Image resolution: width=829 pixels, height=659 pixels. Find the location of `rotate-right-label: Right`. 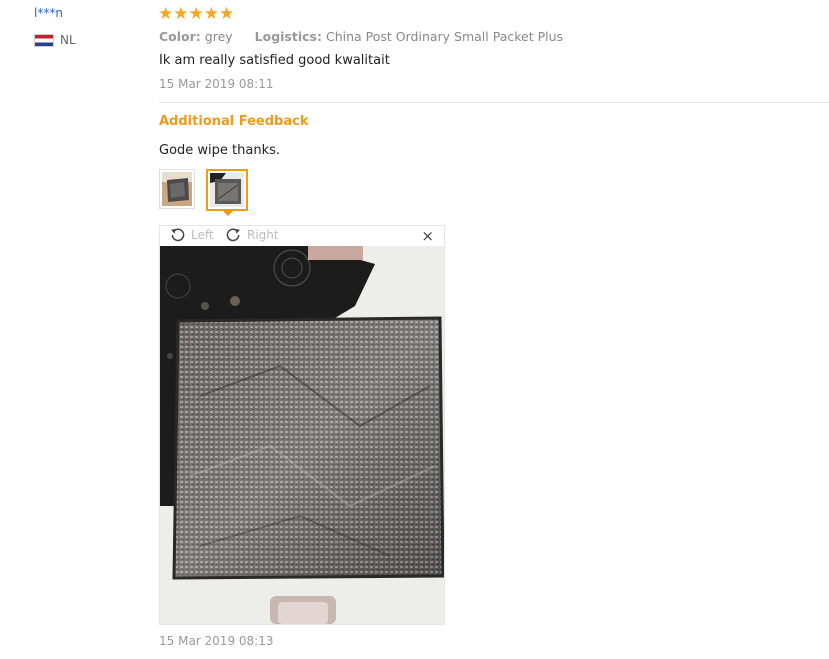

rotate-right-label: Right is located at coordinates (263, 234).